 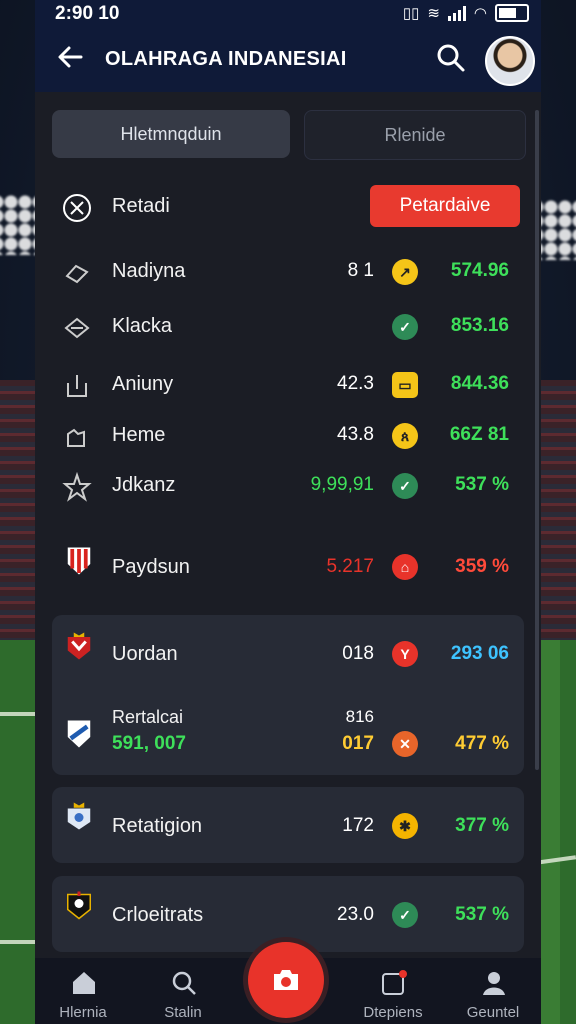 I want to click on item-percent: 66Z 81, so click(x=479, y=434).